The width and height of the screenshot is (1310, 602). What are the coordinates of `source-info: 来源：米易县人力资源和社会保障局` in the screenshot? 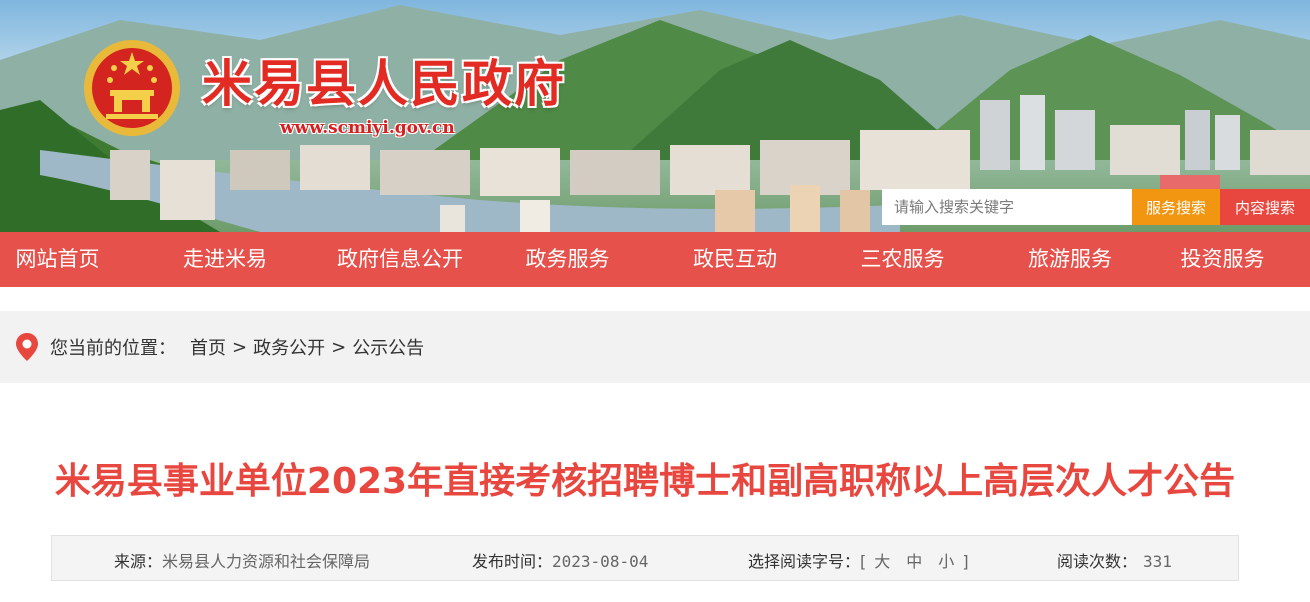 It's located at (242, 560).